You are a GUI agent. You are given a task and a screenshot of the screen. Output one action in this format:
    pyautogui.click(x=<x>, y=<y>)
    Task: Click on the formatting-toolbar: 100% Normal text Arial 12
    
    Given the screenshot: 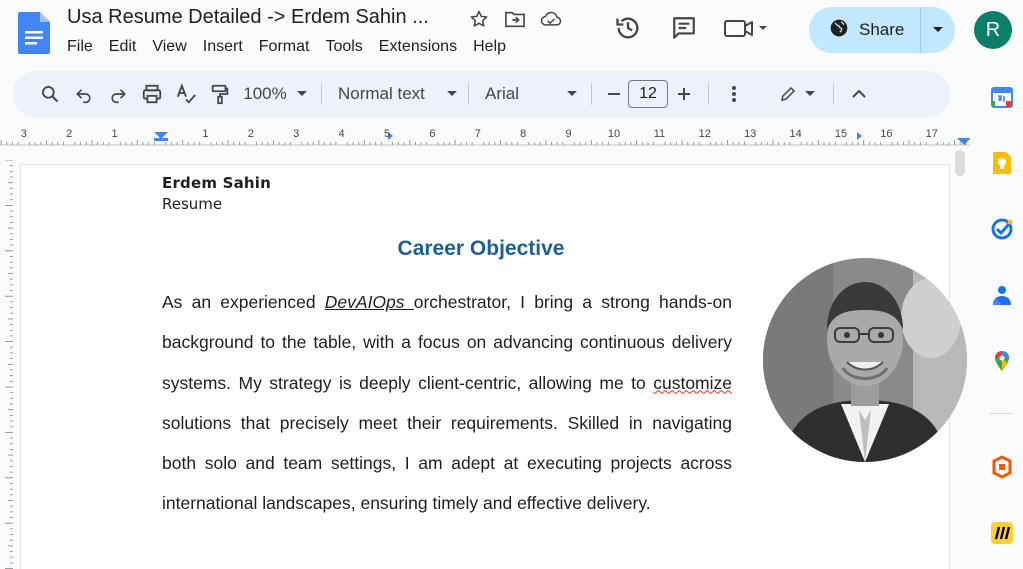 What is the action you would take?
    pyautogui.click(x=481, y=94)
    